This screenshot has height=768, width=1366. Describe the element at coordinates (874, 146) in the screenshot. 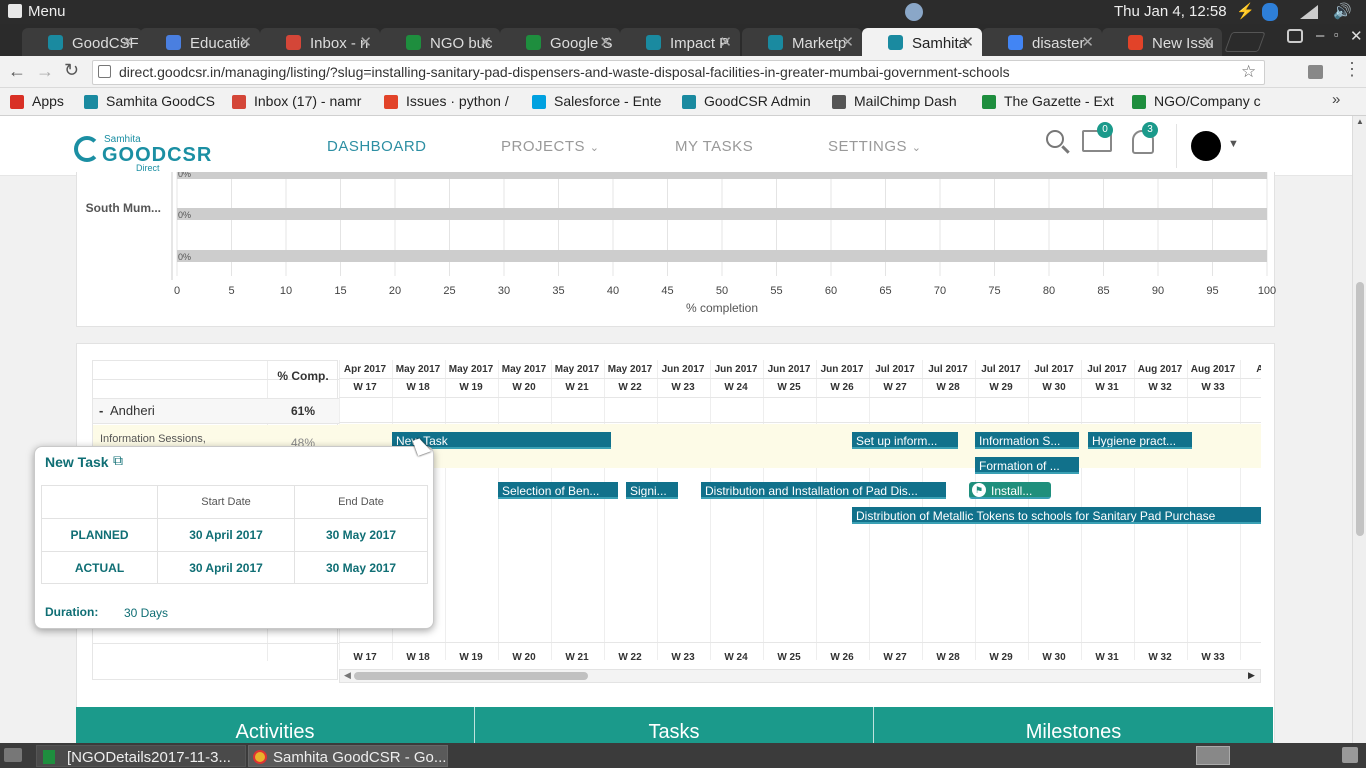

I see `nav-settings: SETTINGS ⌄` at that location.